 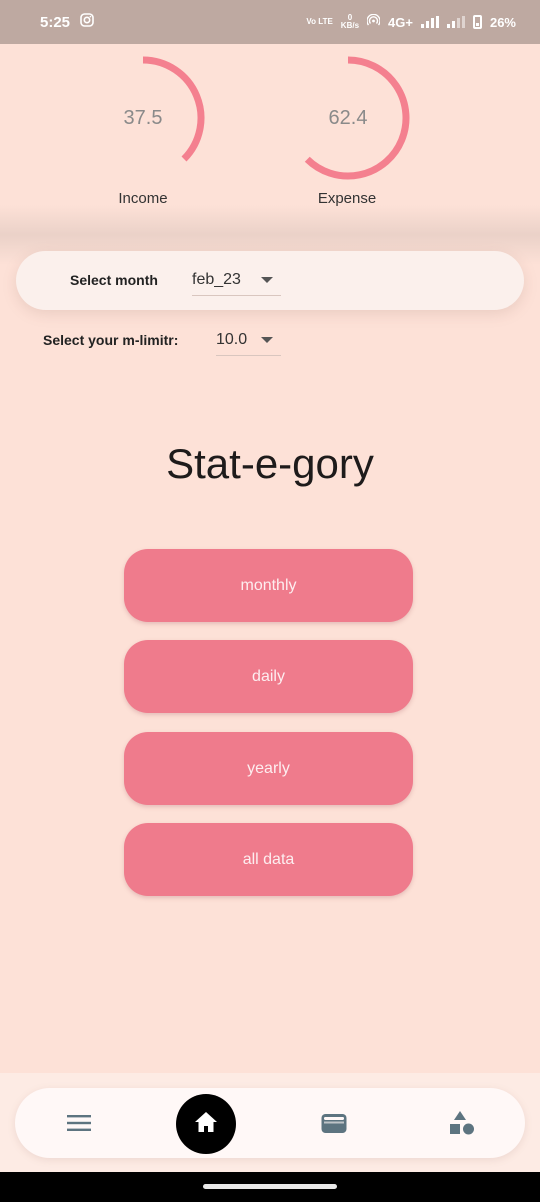 I want to click on daily-button: daily, so click(x=268, y=676).